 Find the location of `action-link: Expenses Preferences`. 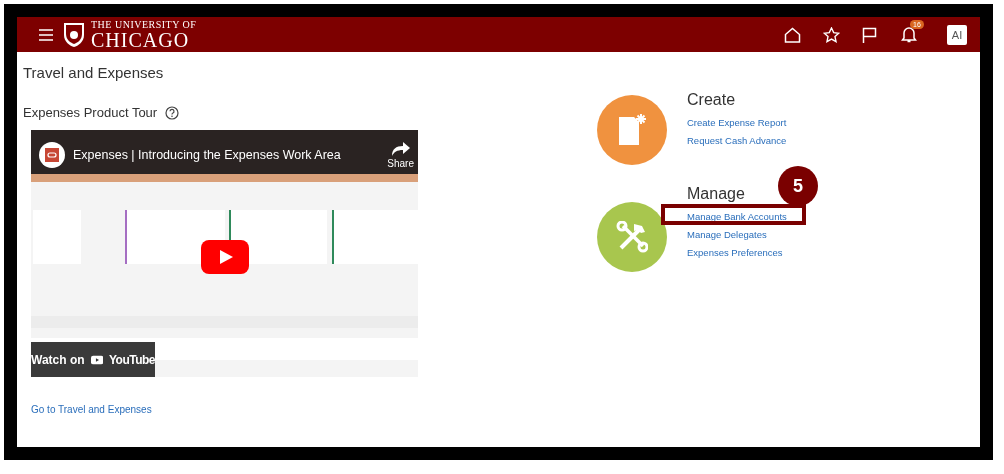

action-link: Expenses Preferences is located at coordinates (735, 252).